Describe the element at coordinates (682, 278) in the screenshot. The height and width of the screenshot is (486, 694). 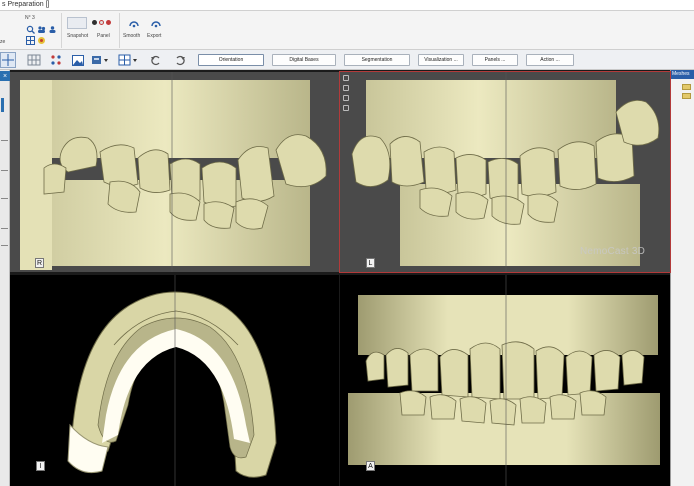
I see `meshes-panel: Meshes` at that location.